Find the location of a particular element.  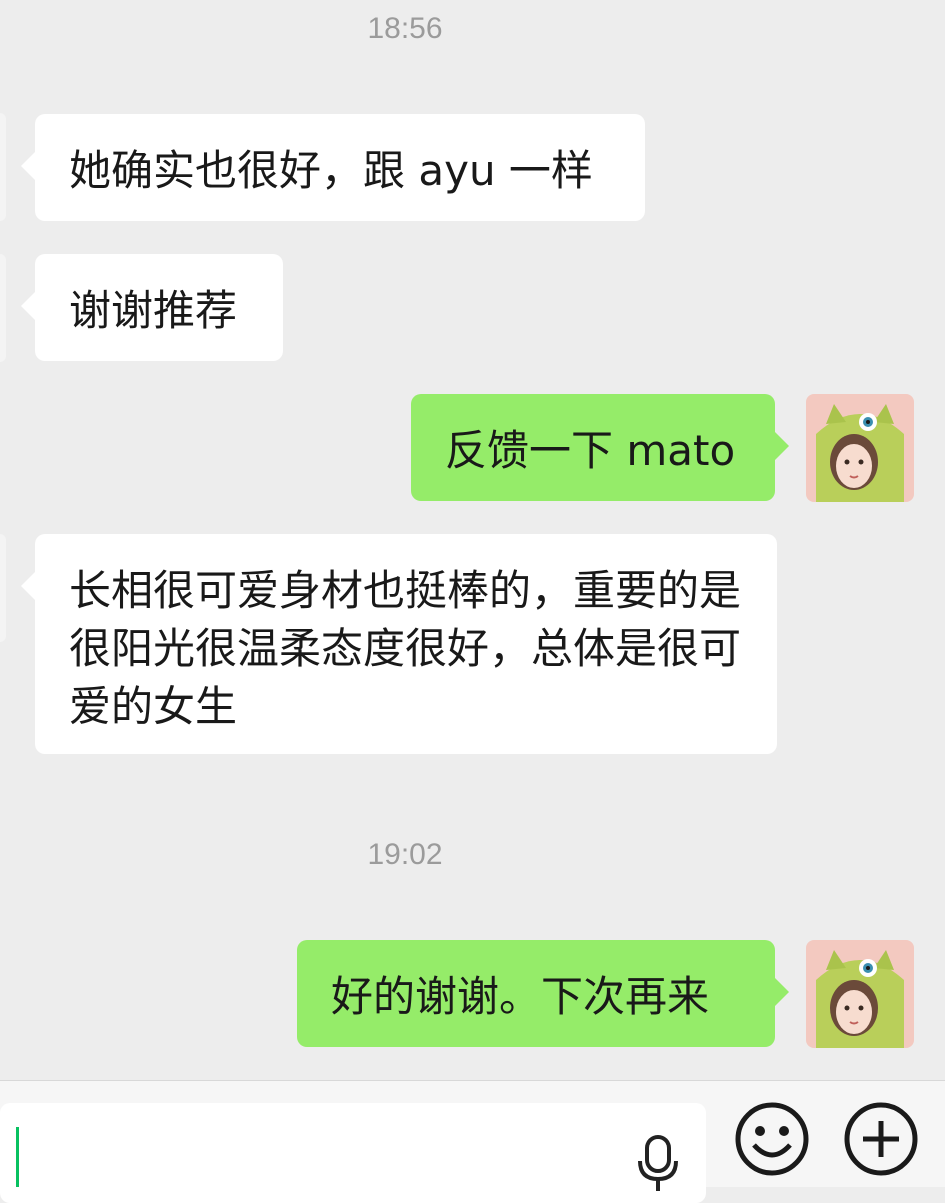

message-bubble-received: 谢谢推荐 is located at coordinates (152, 307).